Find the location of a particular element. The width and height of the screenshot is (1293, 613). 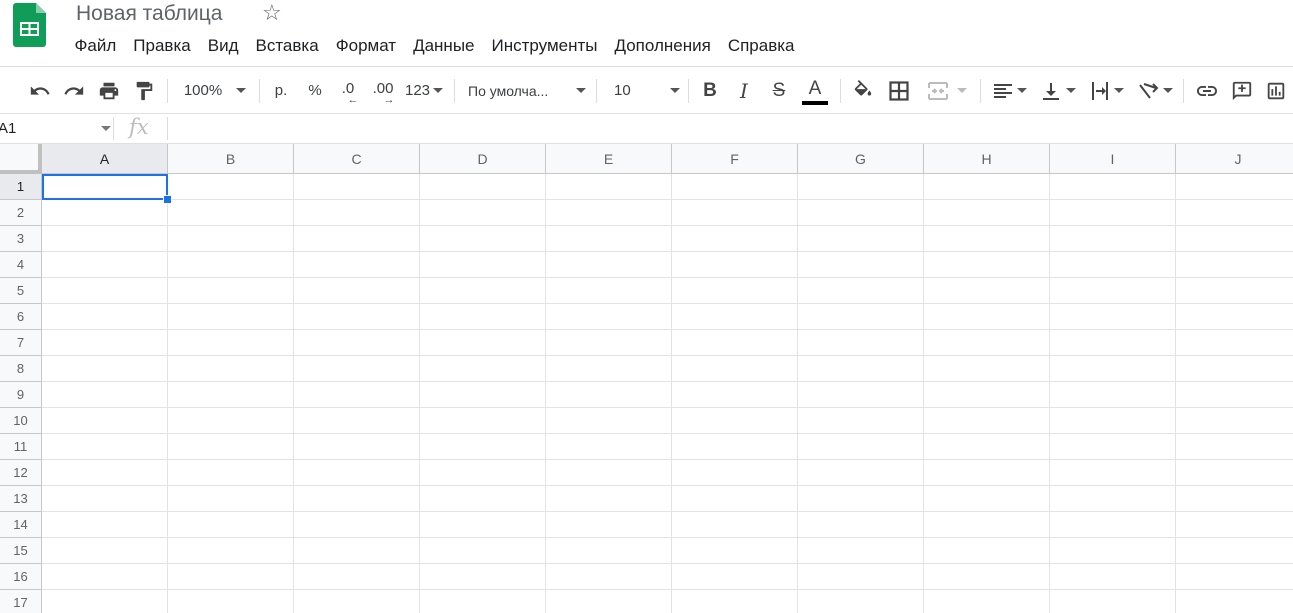

merge-cells-button is located at coordinates (947, 90).